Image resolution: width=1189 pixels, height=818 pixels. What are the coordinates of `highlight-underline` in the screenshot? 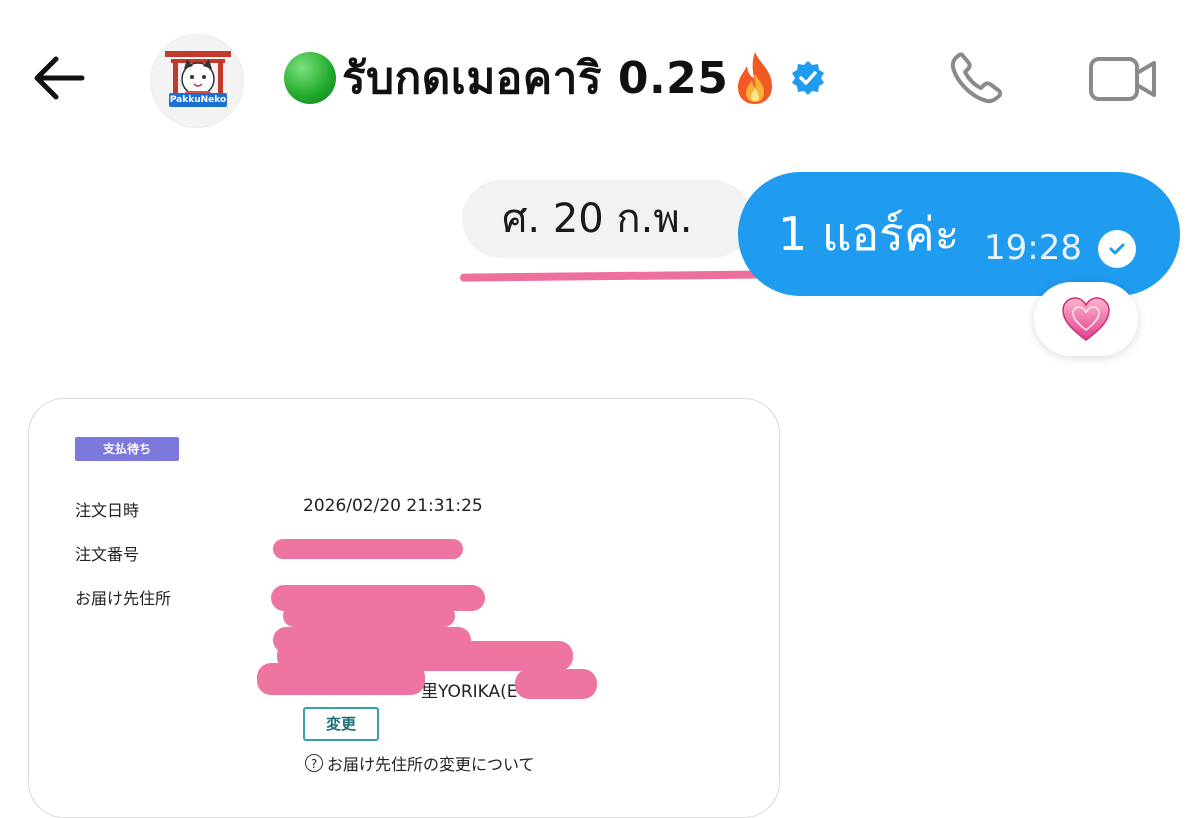 It's located at (618, 276).